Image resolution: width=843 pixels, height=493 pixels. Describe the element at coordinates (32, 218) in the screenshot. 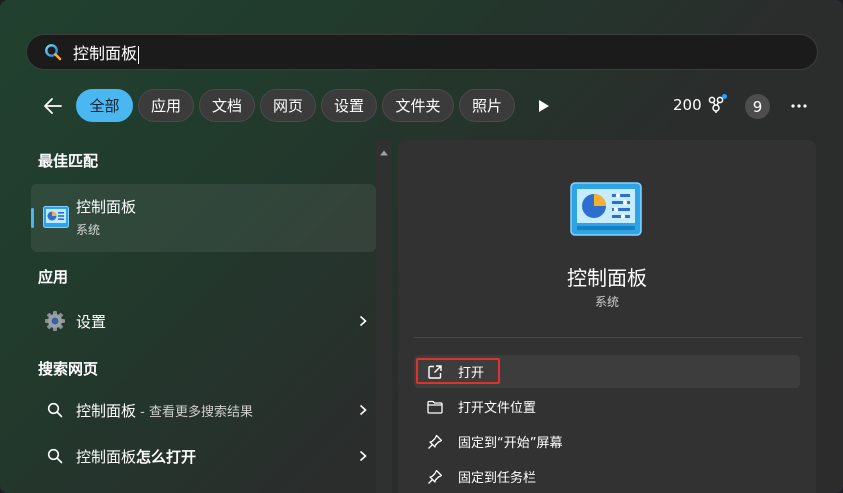

I see `selection-indicator` at that location.